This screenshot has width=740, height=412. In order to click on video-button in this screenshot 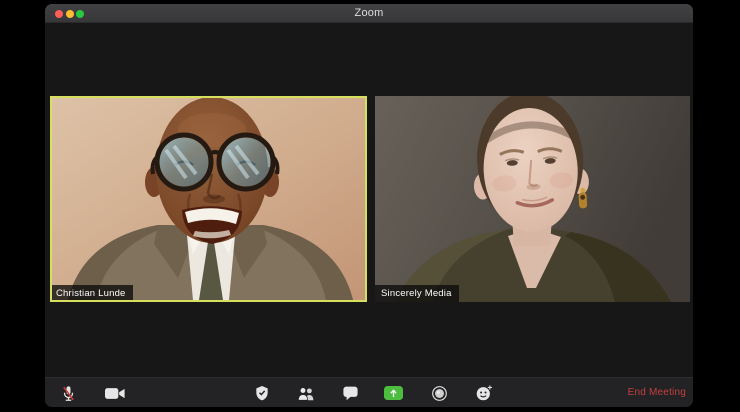, I will do `click(115, 393)`.